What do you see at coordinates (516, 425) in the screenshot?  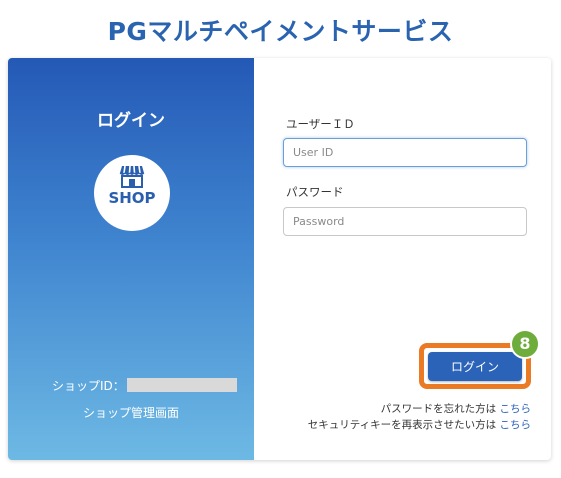 I see `security-key-link: こちら` at bounding box center [516, 425].